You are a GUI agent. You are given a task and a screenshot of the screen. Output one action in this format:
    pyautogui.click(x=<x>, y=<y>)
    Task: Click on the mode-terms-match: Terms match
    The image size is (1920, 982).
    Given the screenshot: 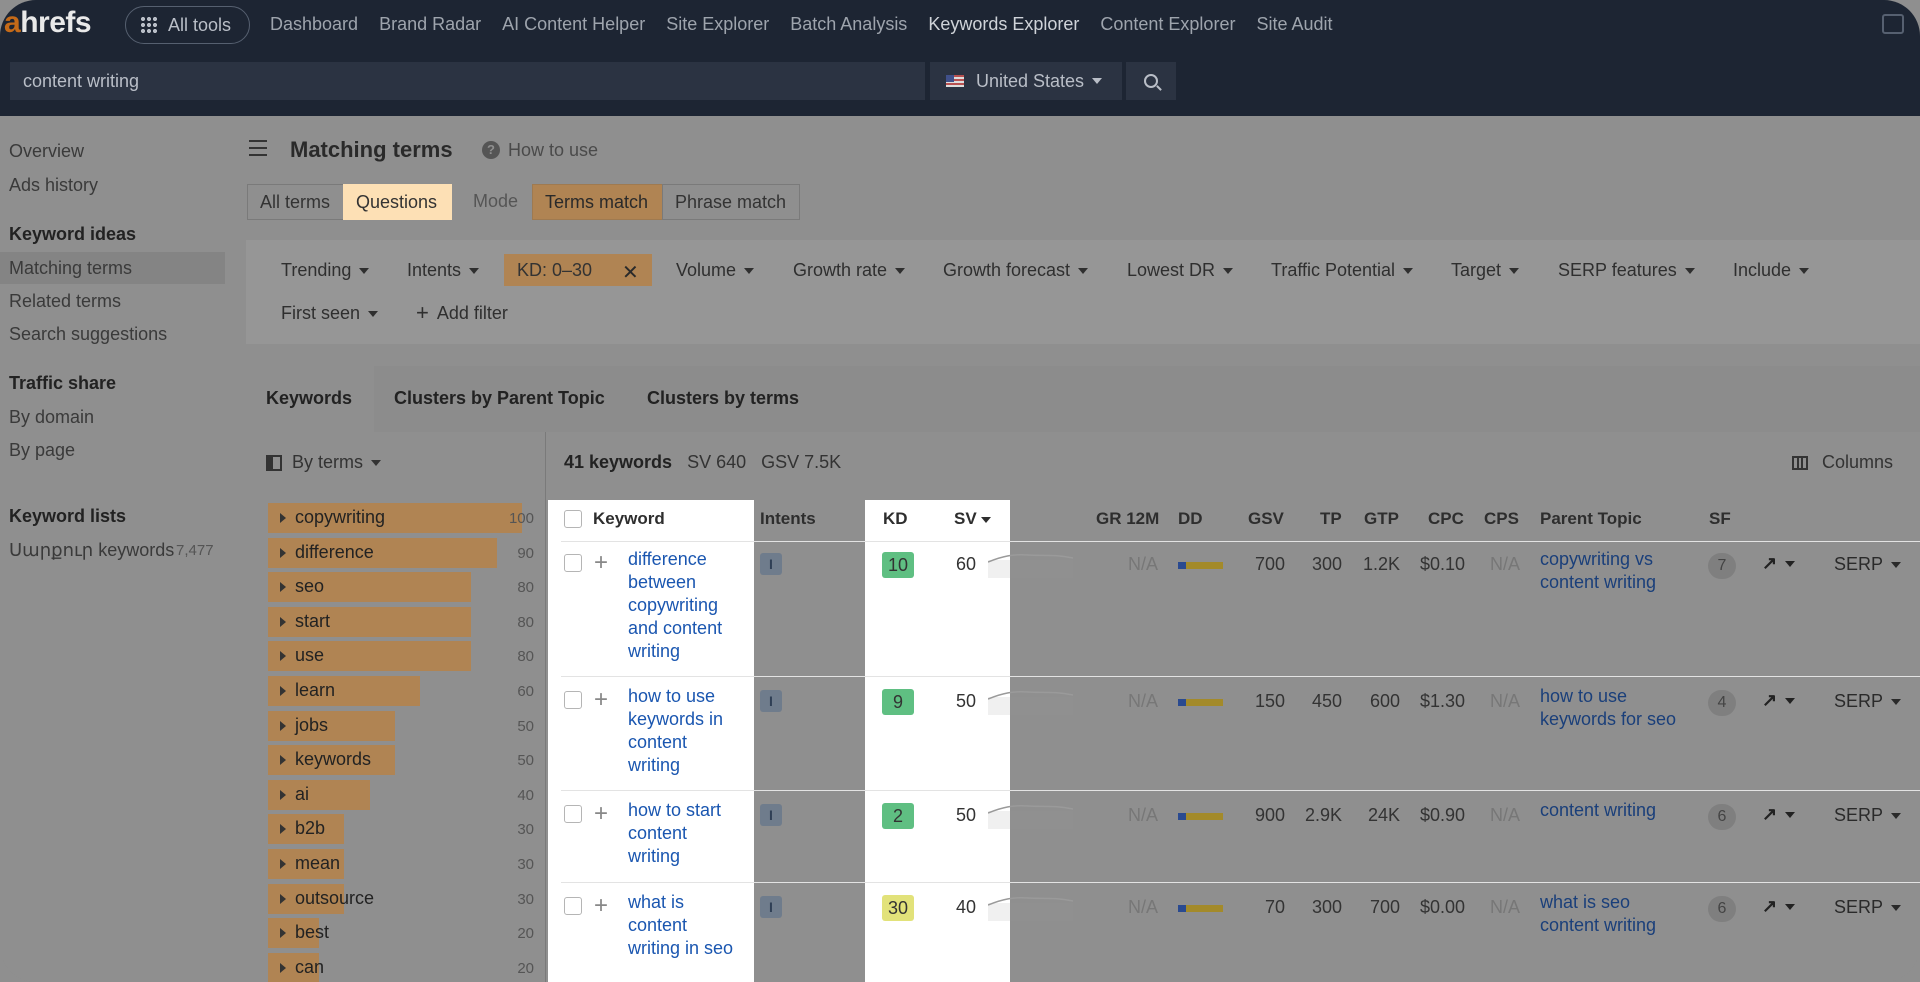 What is the action you would take?
    pyautogui.click(x=597, y=202)
    